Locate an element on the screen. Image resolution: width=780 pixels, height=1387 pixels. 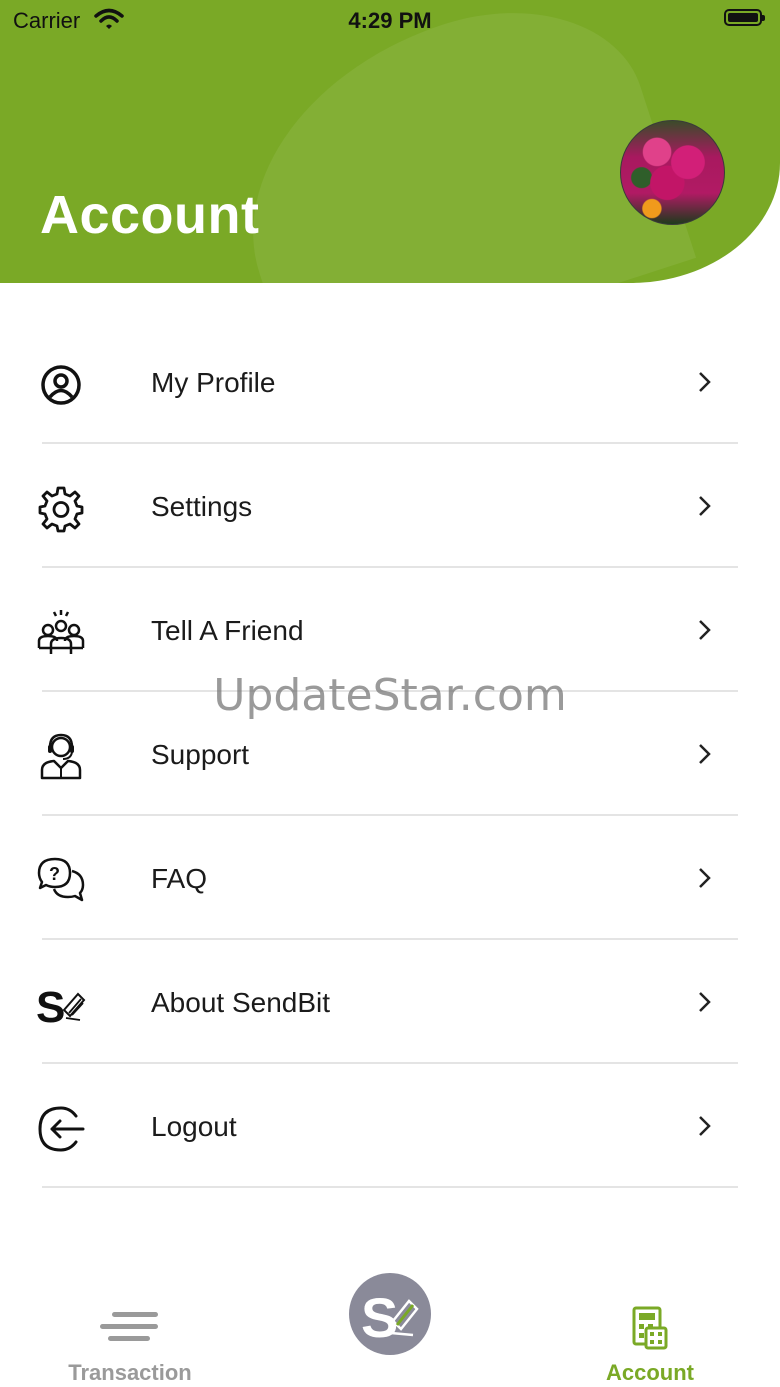
tab-transaction: Transaction is located at coordinates (130, 1323).